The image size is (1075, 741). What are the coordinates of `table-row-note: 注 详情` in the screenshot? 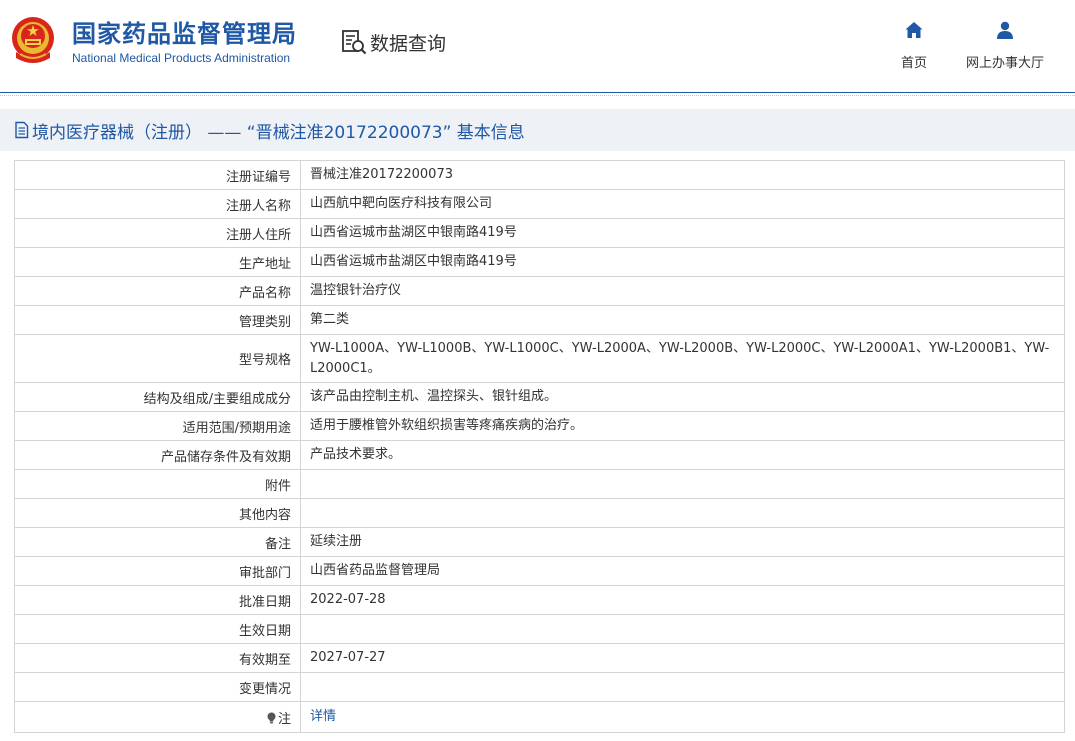 It's located at (539, 717).